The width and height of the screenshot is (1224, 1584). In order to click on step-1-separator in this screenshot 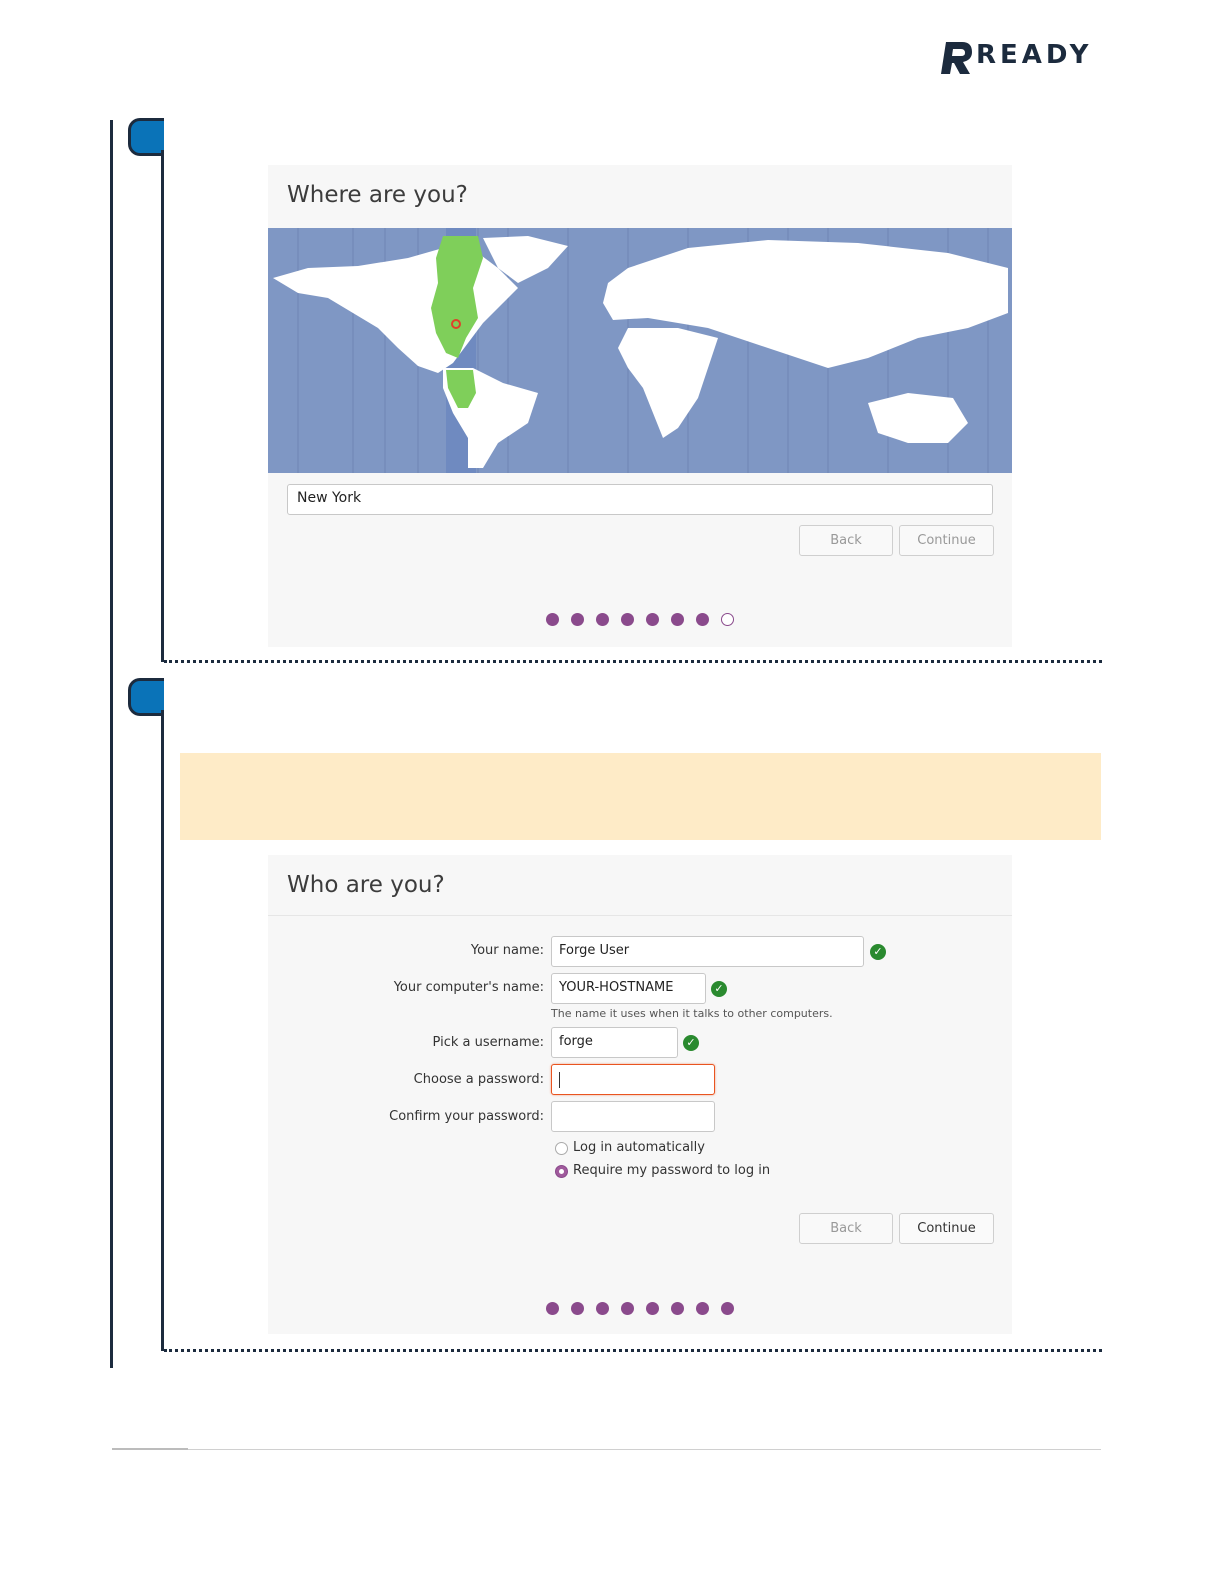, I will do `click(633, 661)`.